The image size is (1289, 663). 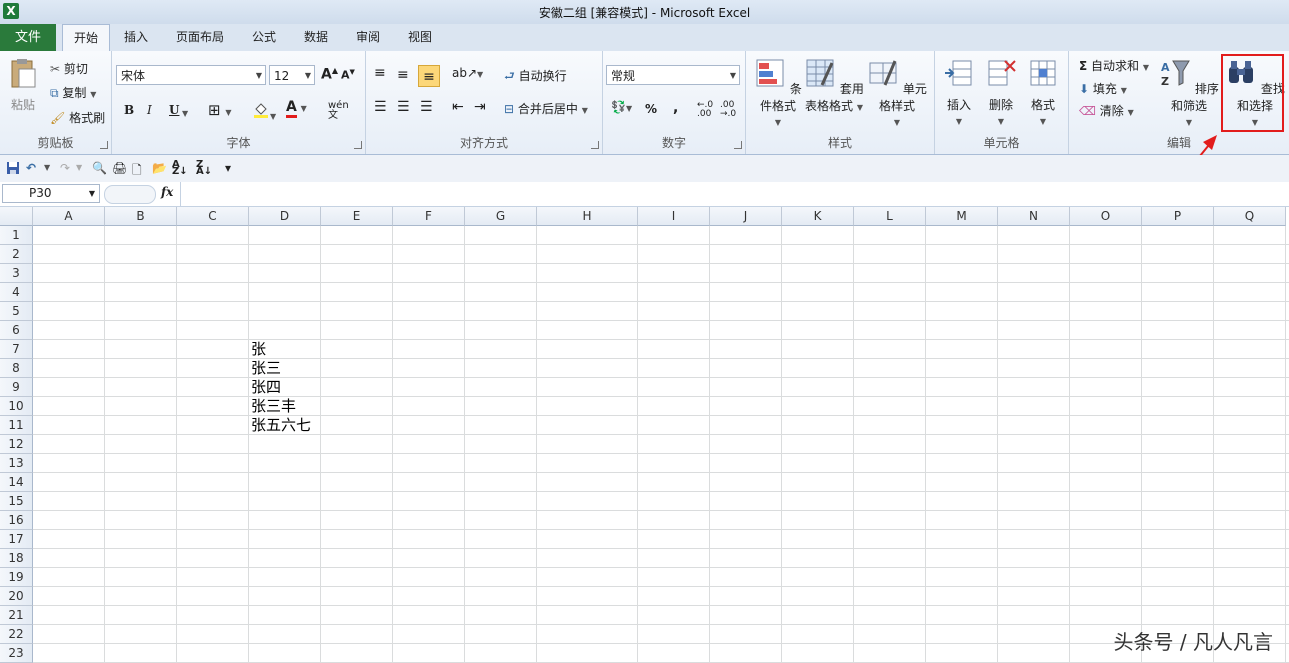 What do you see at coordinates (130, 194) in the screenshot?
I see `formula-bar-resize-handle` at bounding box center [130, 194].